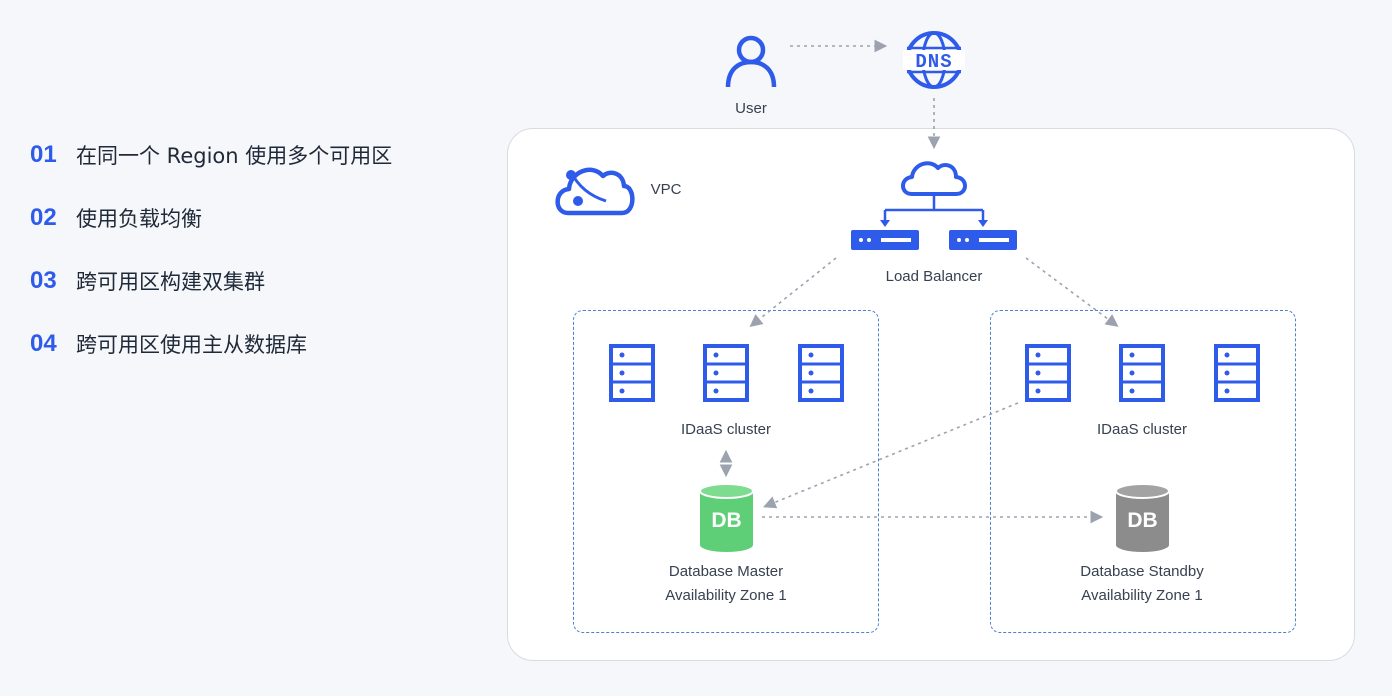  I want to click on cloud-icon, so click(595, 191).